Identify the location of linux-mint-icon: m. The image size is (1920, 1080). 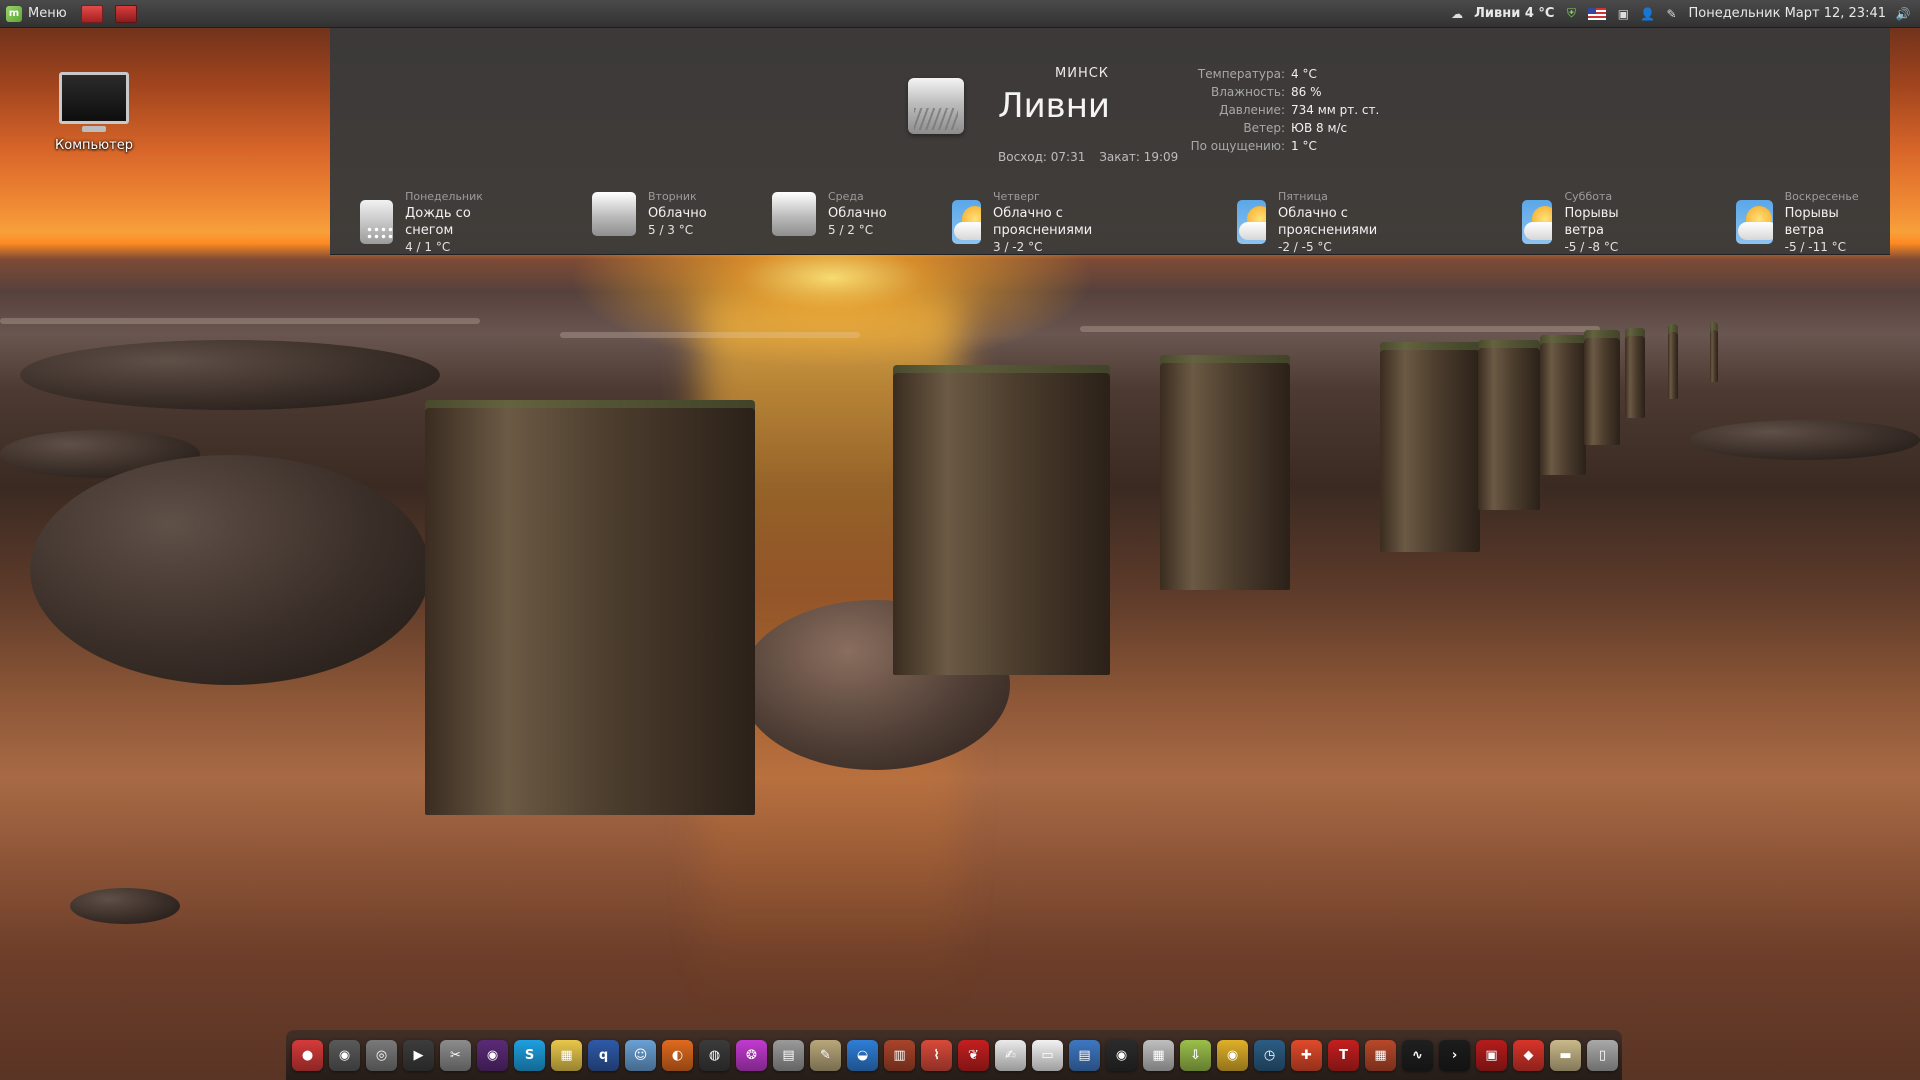
(14, 13).